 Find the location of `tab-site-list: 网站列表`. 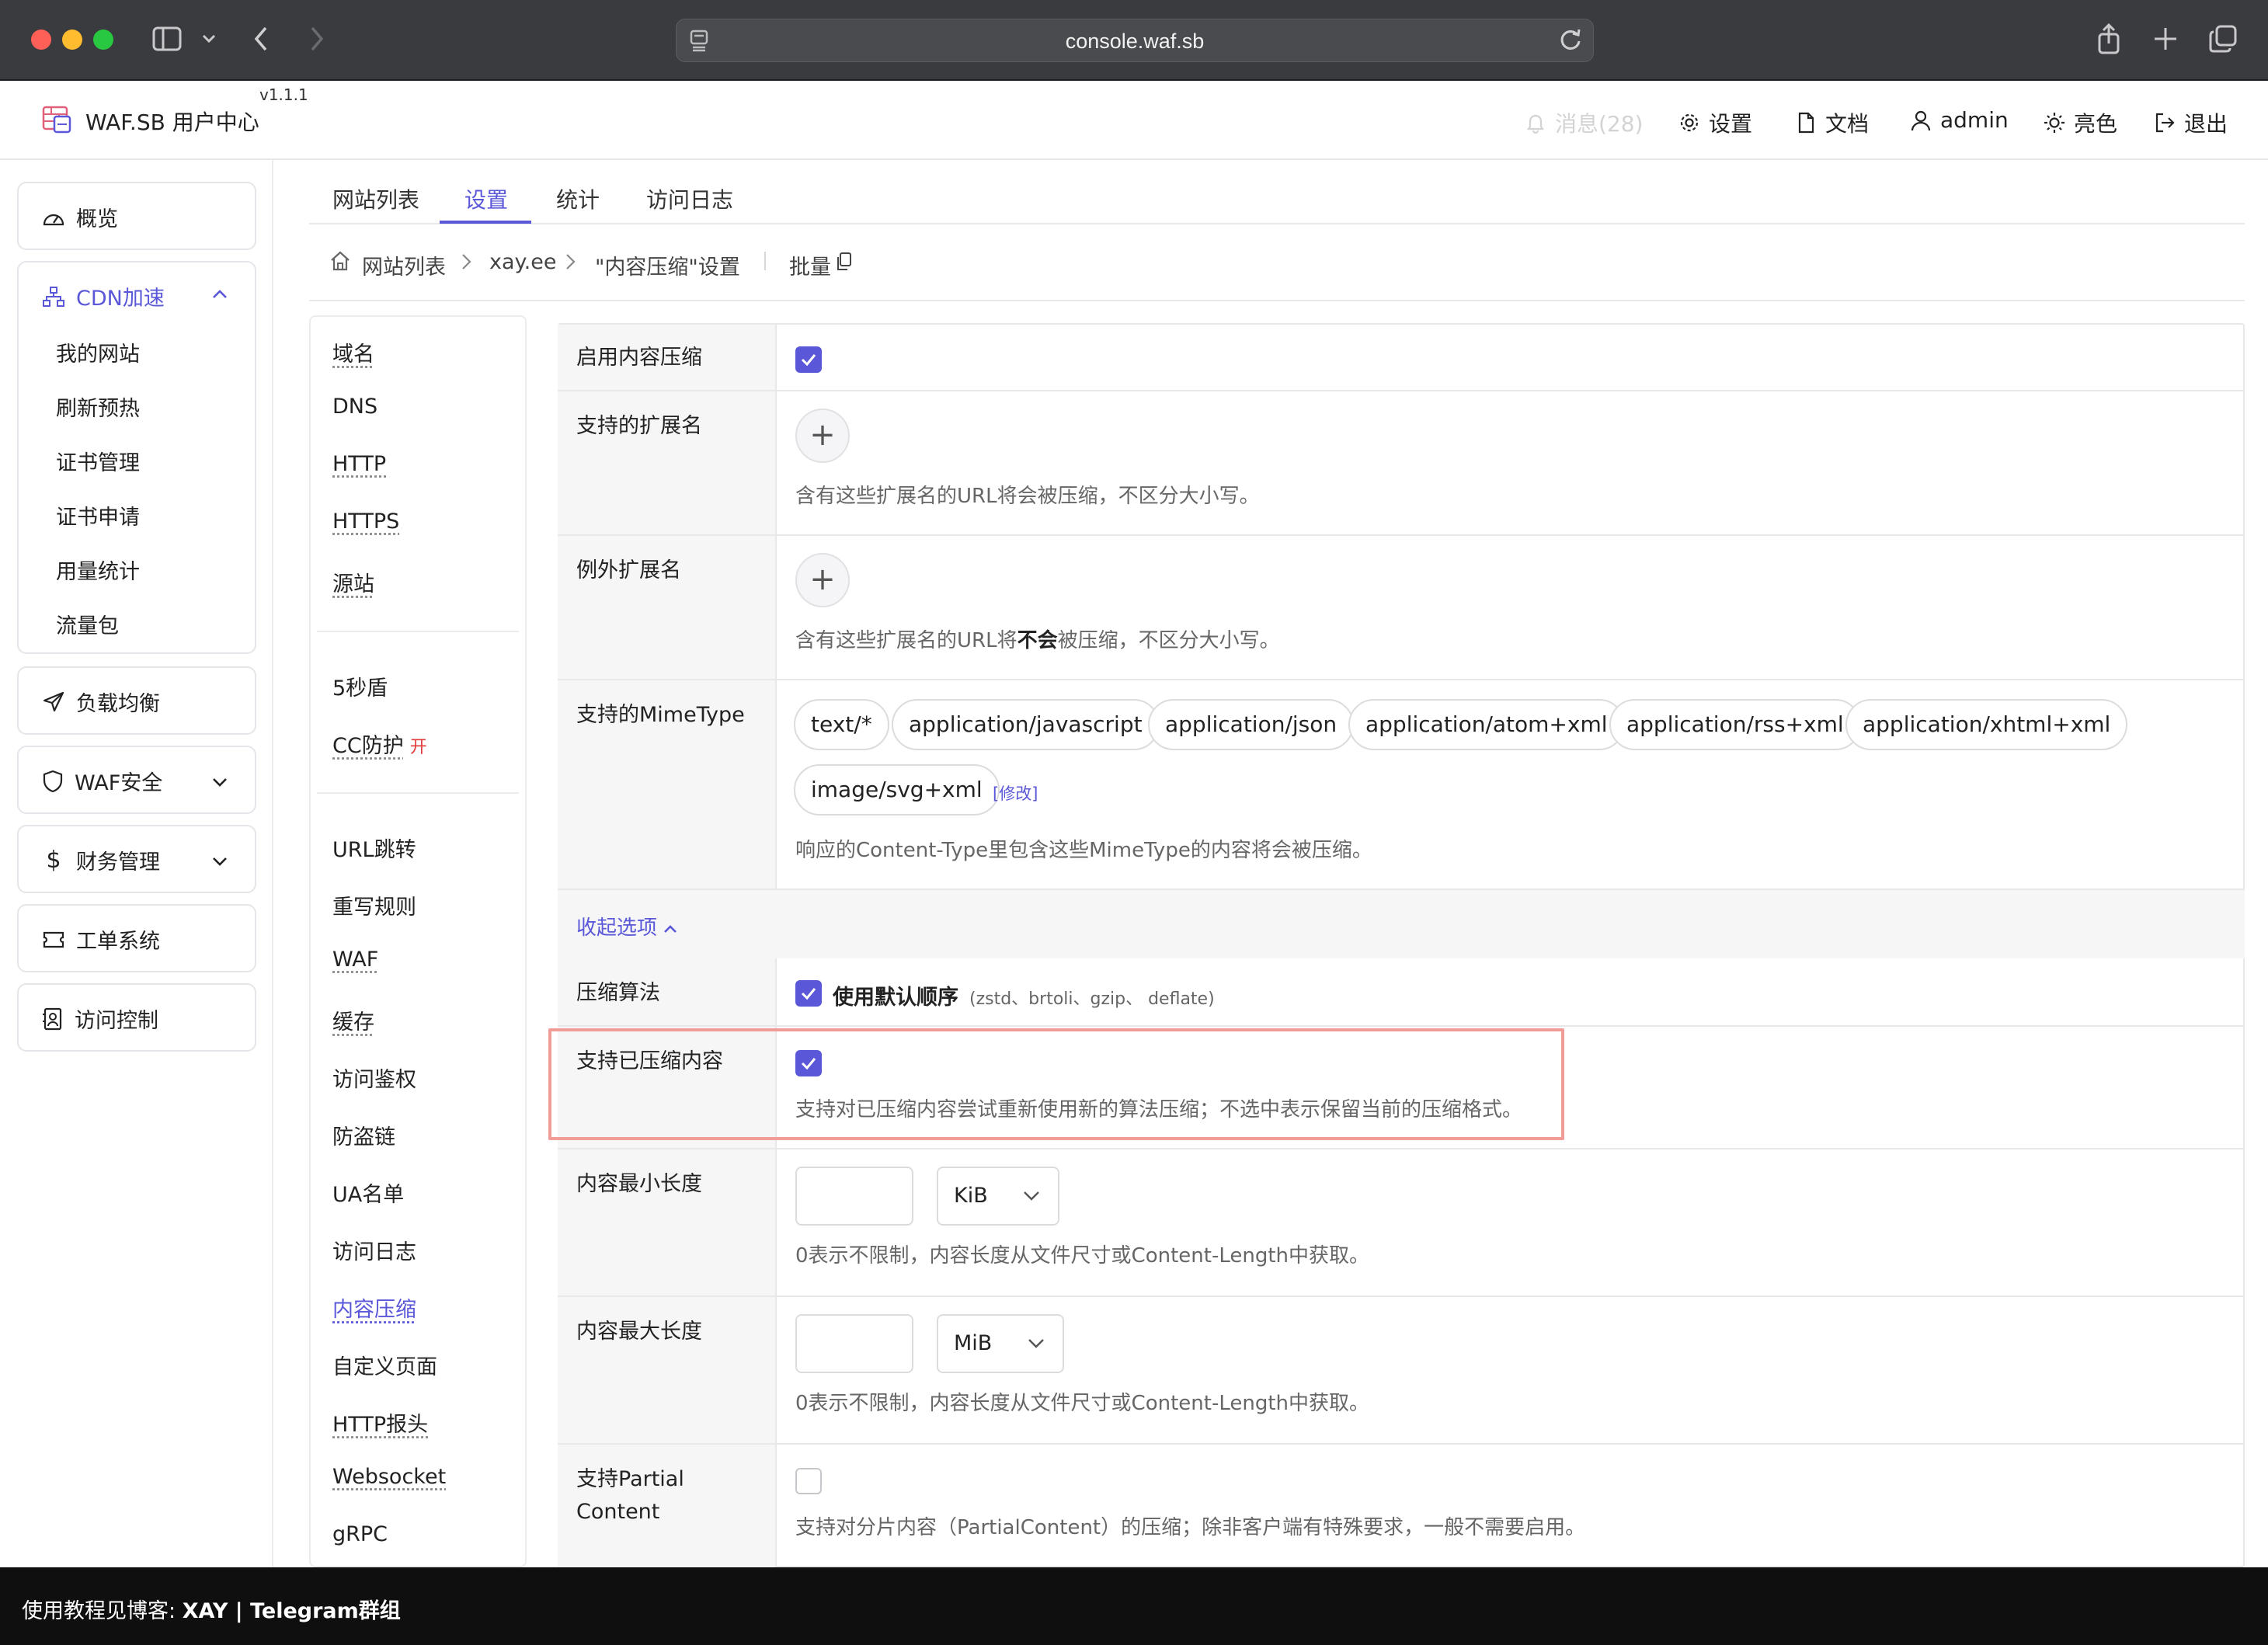

tab-site-list: 网站列表 is located at coordinates (375, 198).